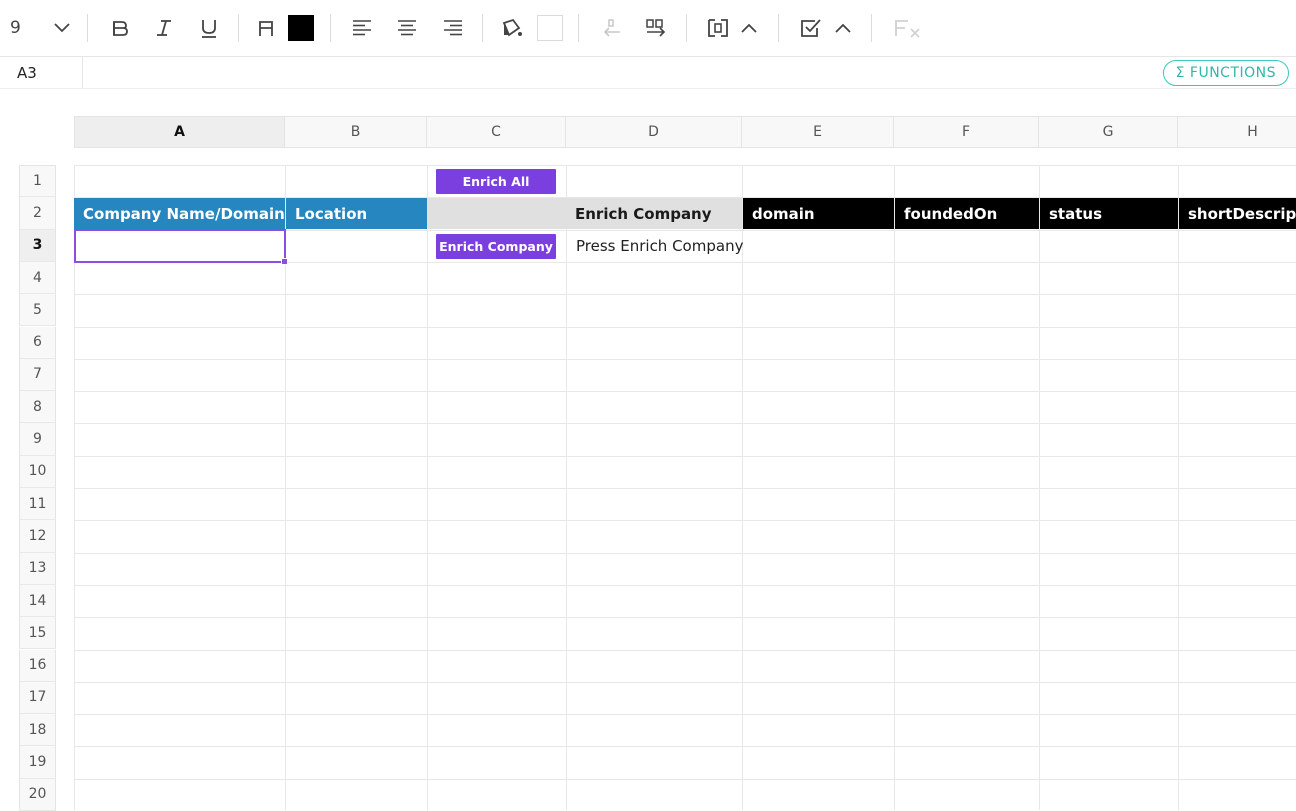  I want to click on row-header-17: 17, so click(37, 698).